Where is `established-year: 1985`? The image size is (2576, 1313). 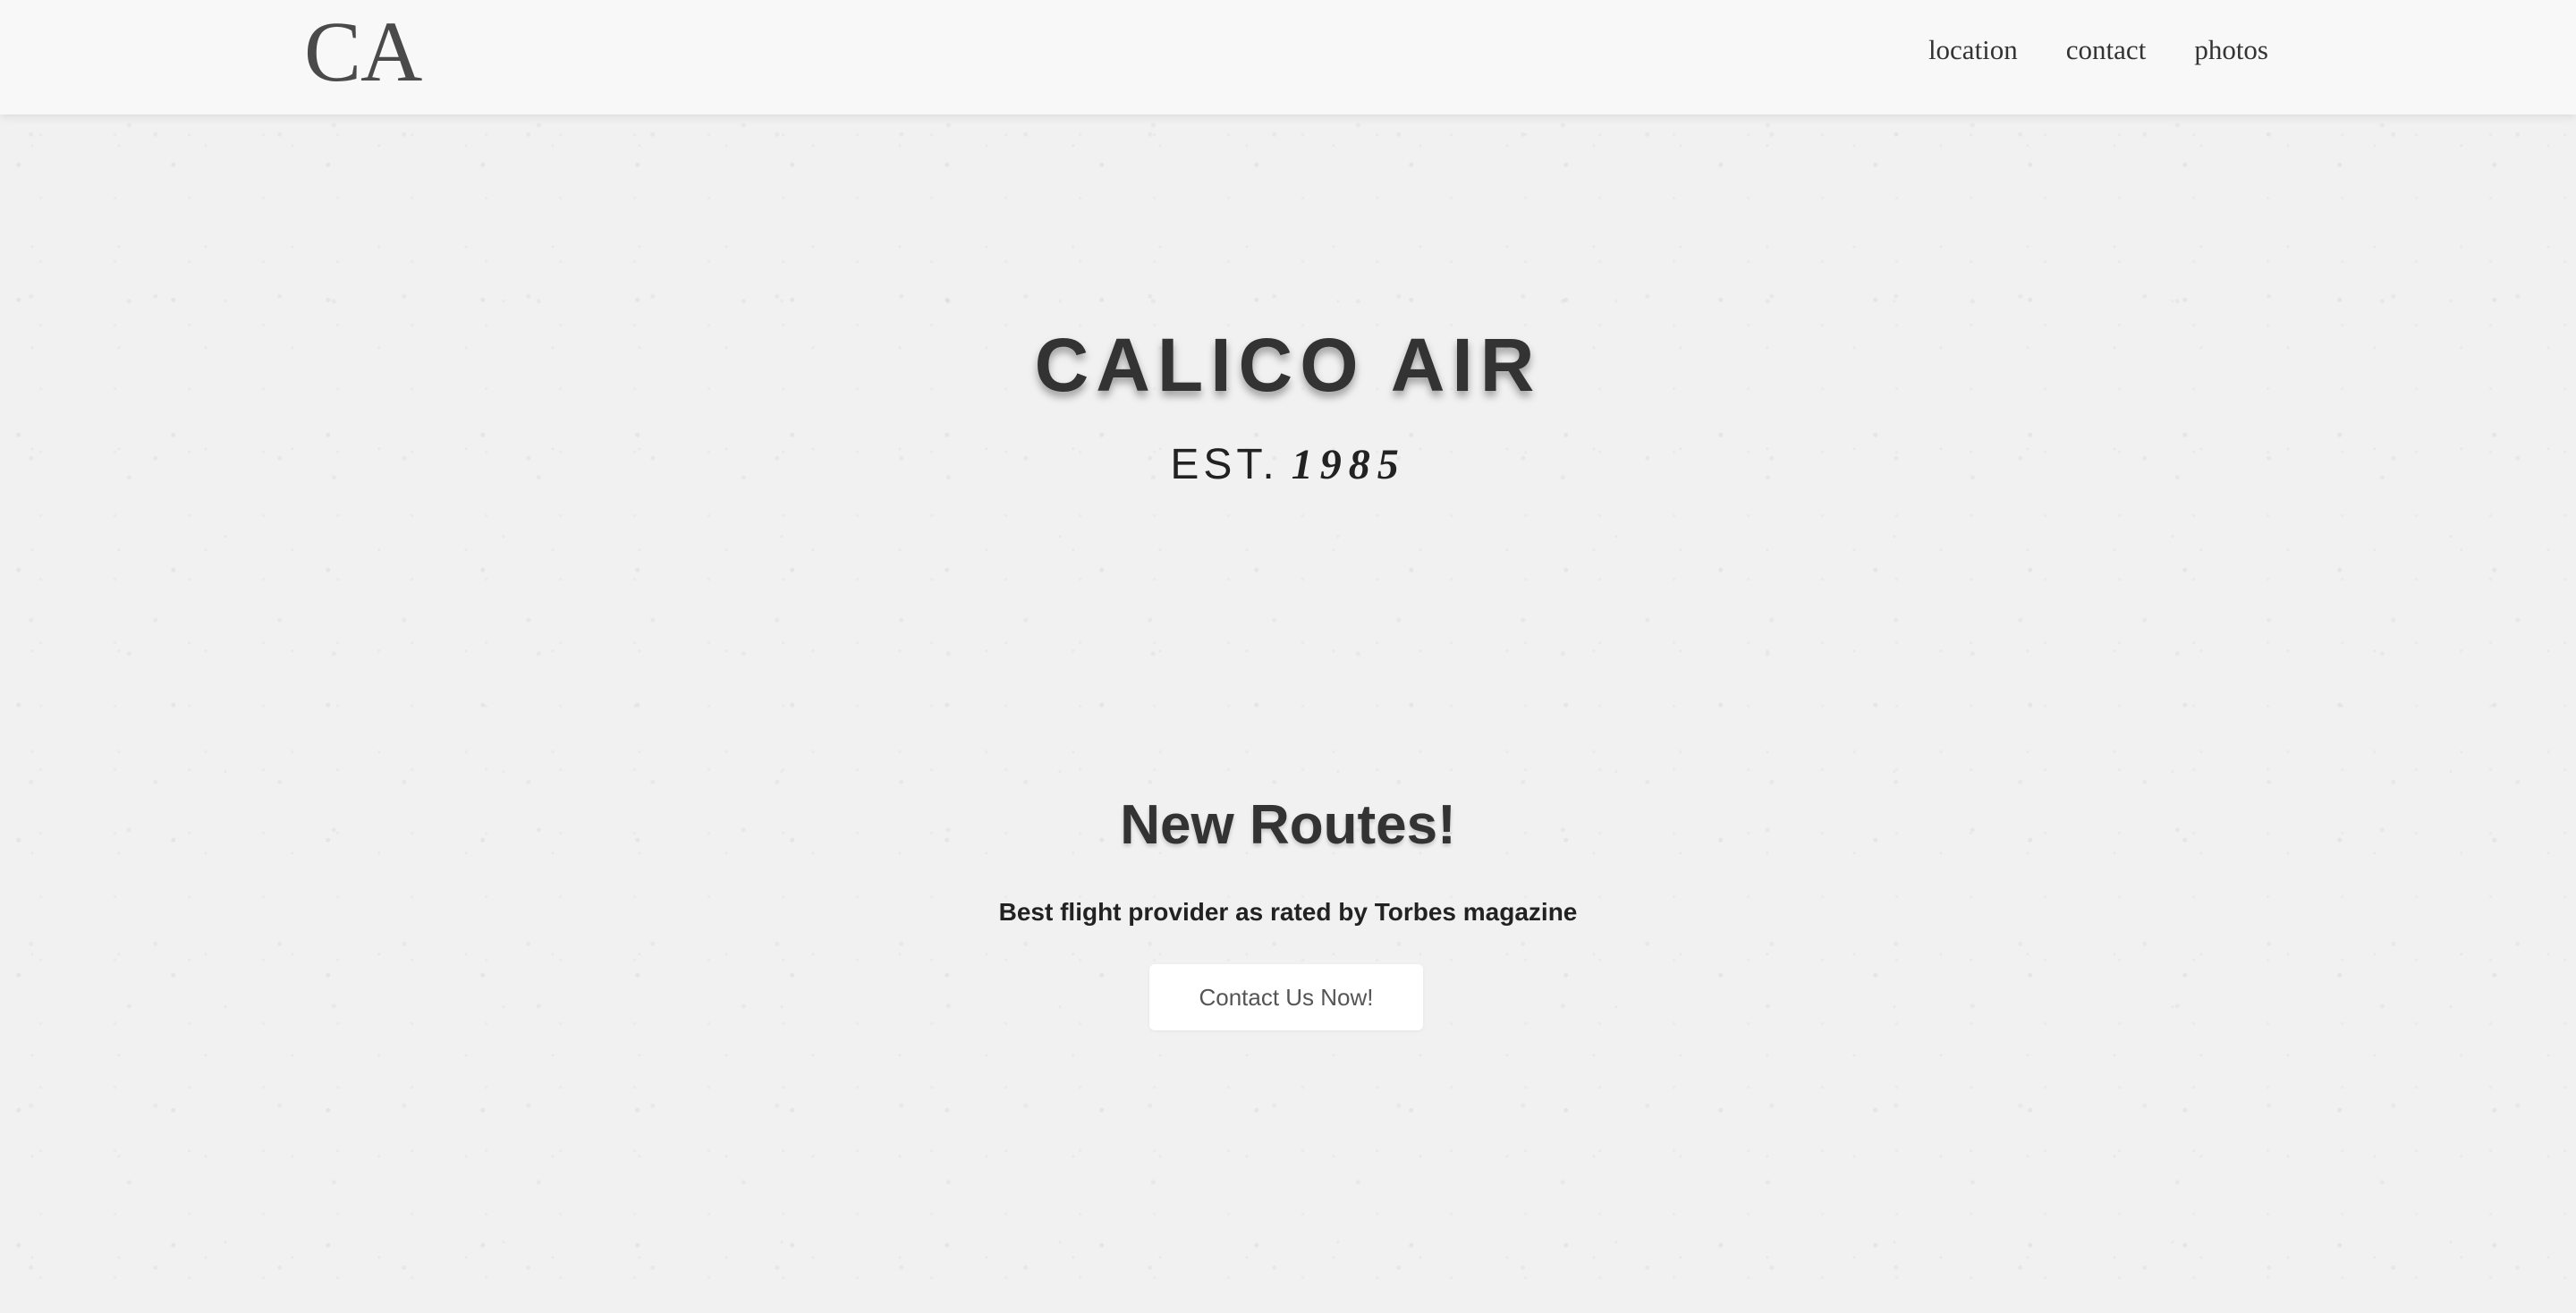 established-year: 1985 is located at coordinates (1348, 464).